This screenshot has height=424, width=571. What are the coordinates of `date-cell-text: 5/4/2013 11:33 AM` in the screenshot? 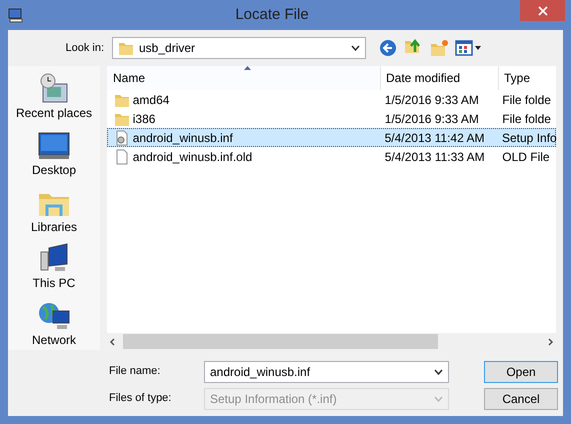 It's located at (435, 157).